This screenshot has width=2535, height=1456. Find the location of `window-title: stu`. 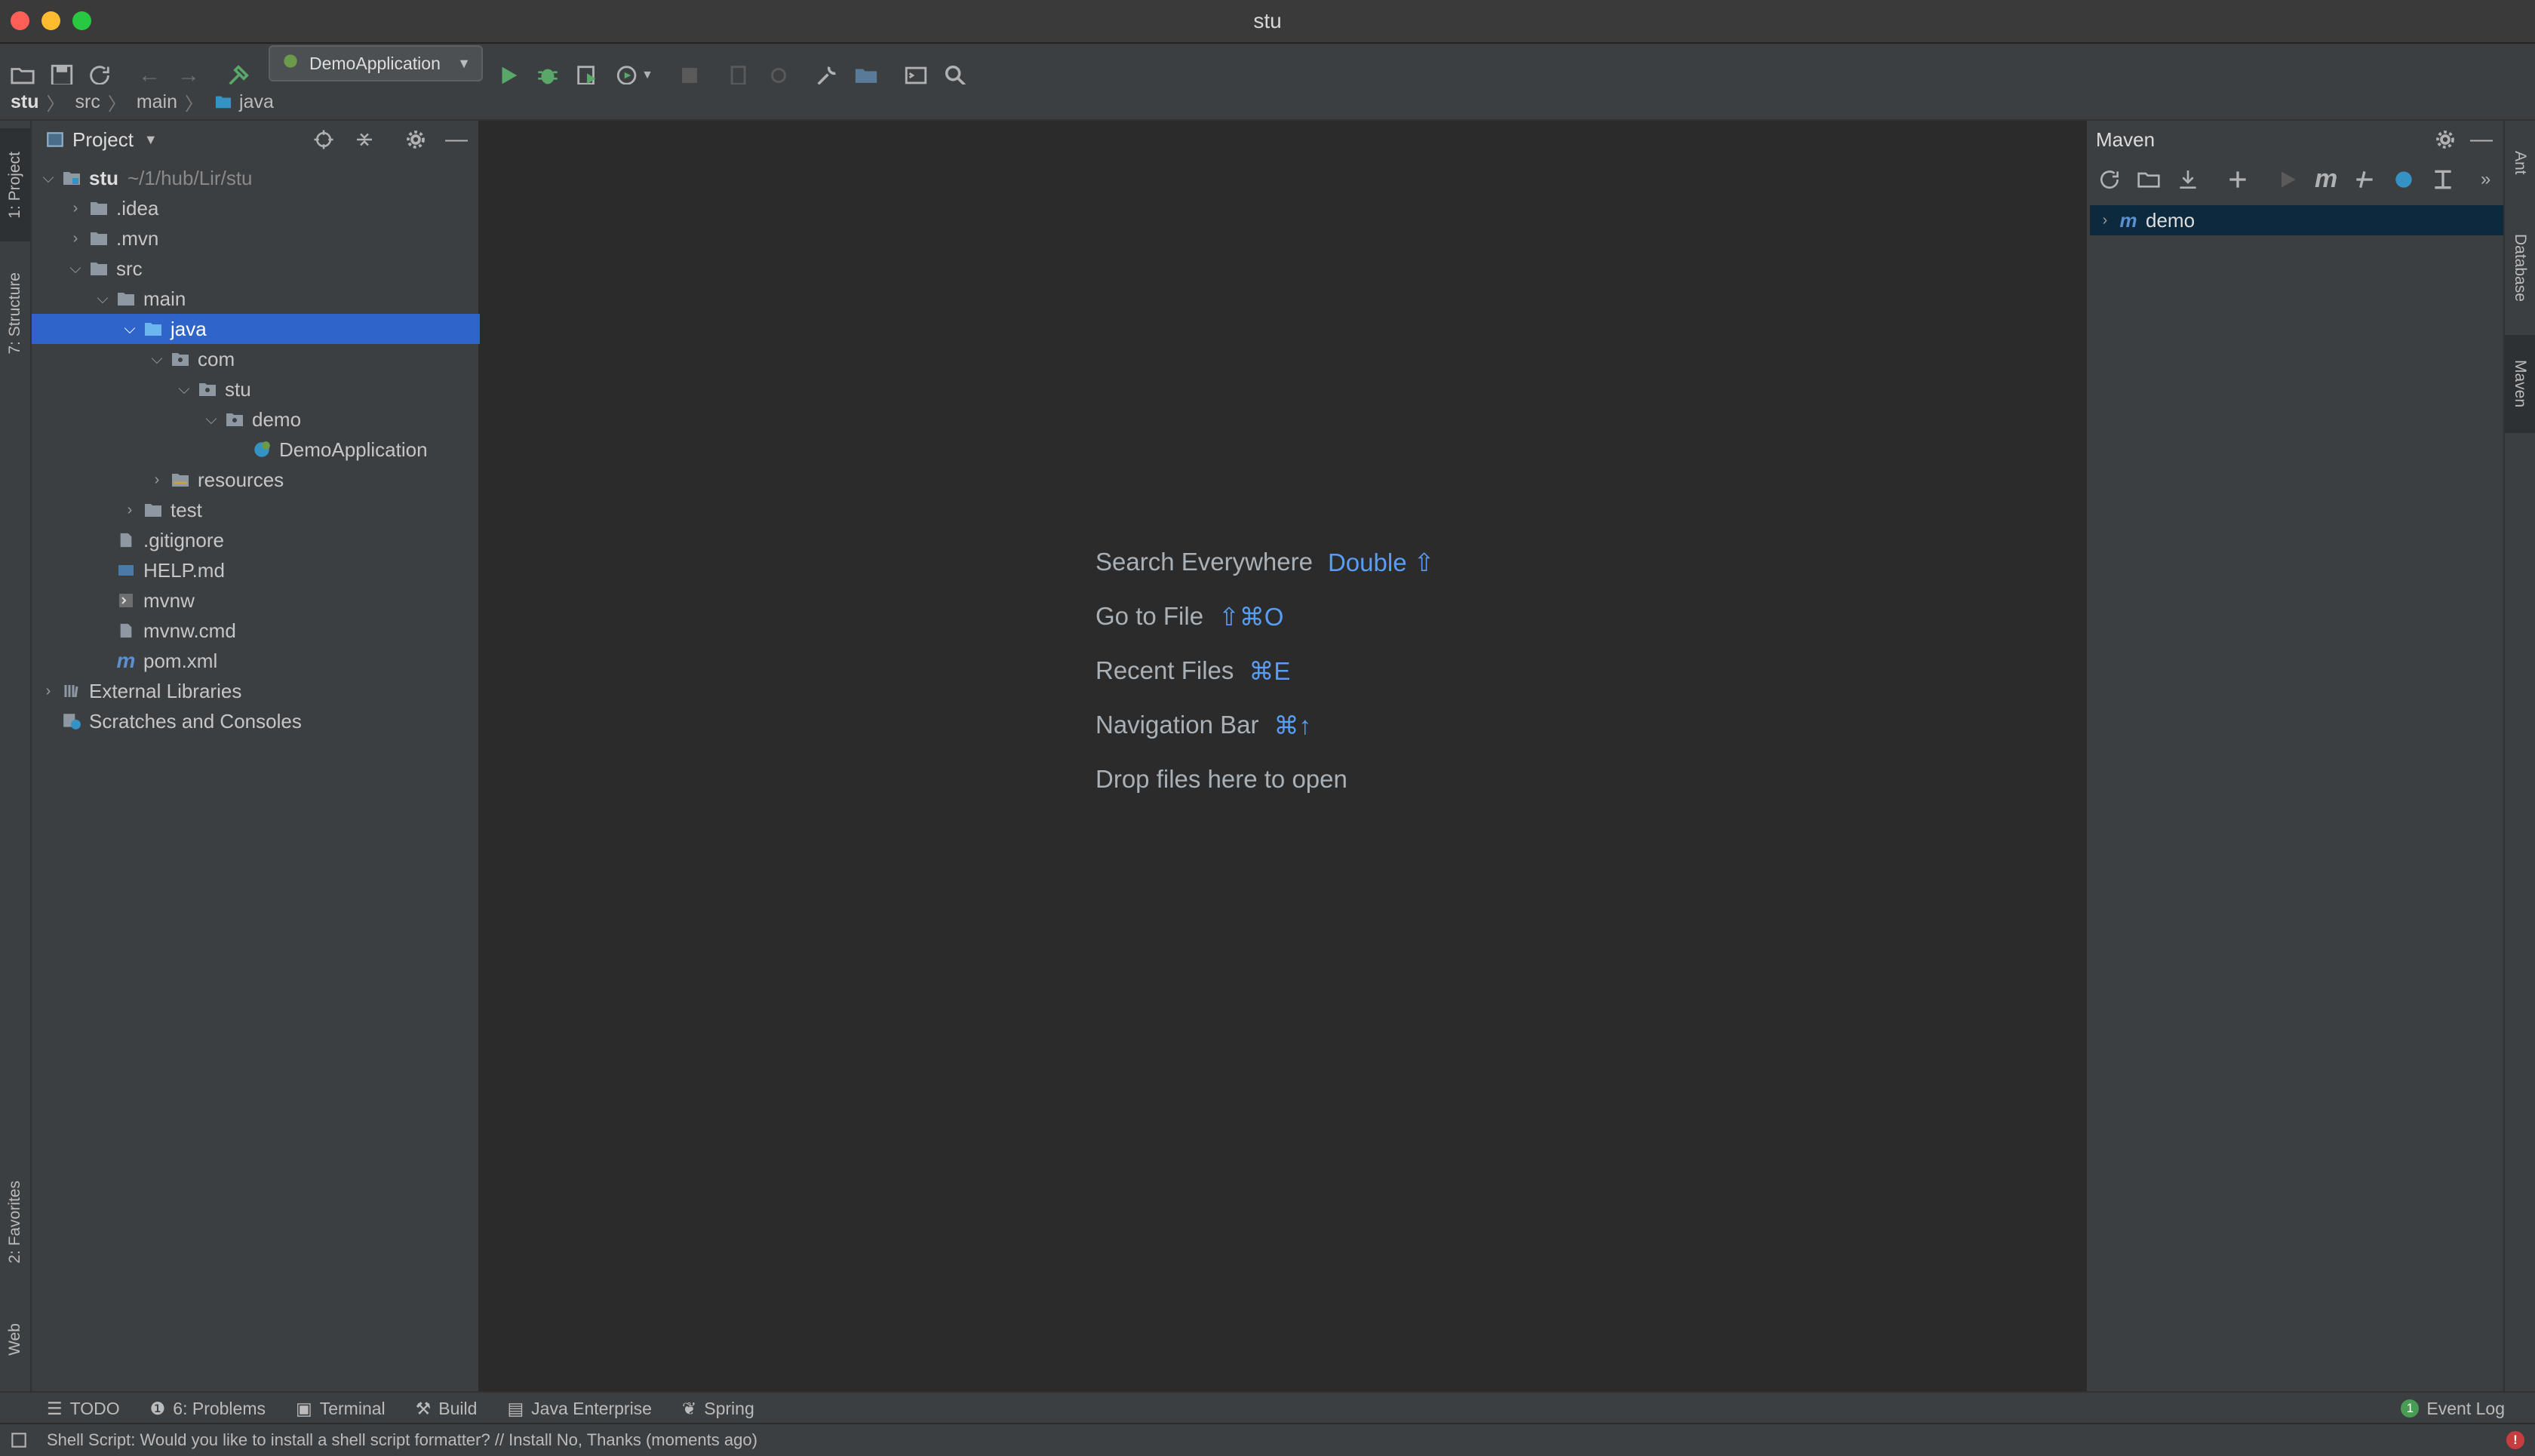

window-title: stu is located at coordinates (1268, 20).